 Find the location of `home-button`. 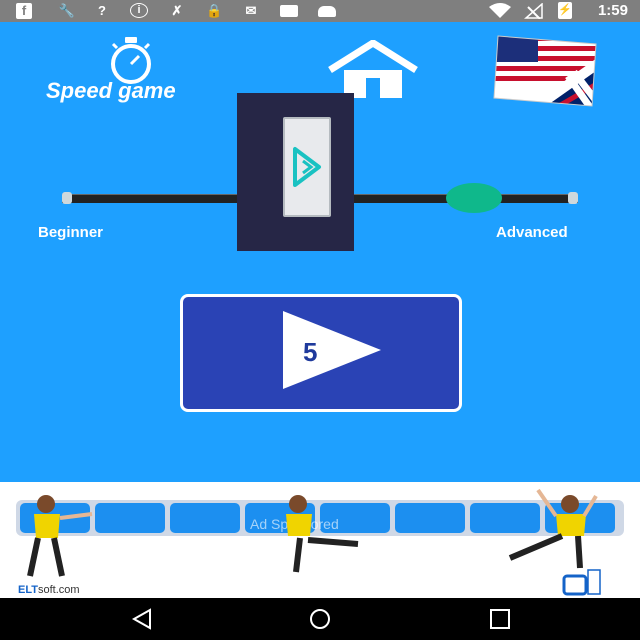

home-button is located at coordinates (373, 68).